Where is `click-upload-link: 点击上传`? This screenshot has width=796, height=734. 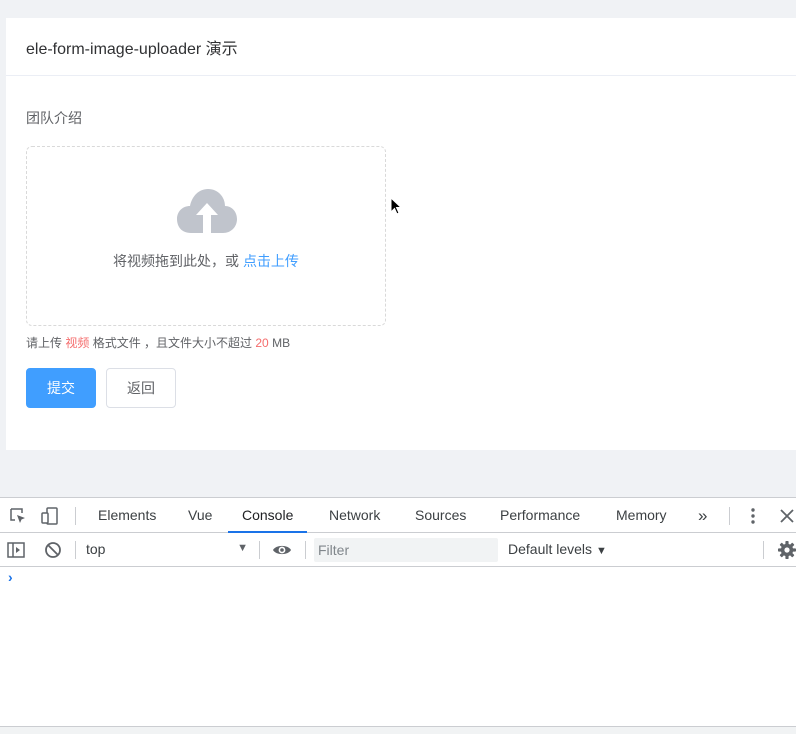 click-upload-link: 点击上传 is located at coordinates (271, 261).